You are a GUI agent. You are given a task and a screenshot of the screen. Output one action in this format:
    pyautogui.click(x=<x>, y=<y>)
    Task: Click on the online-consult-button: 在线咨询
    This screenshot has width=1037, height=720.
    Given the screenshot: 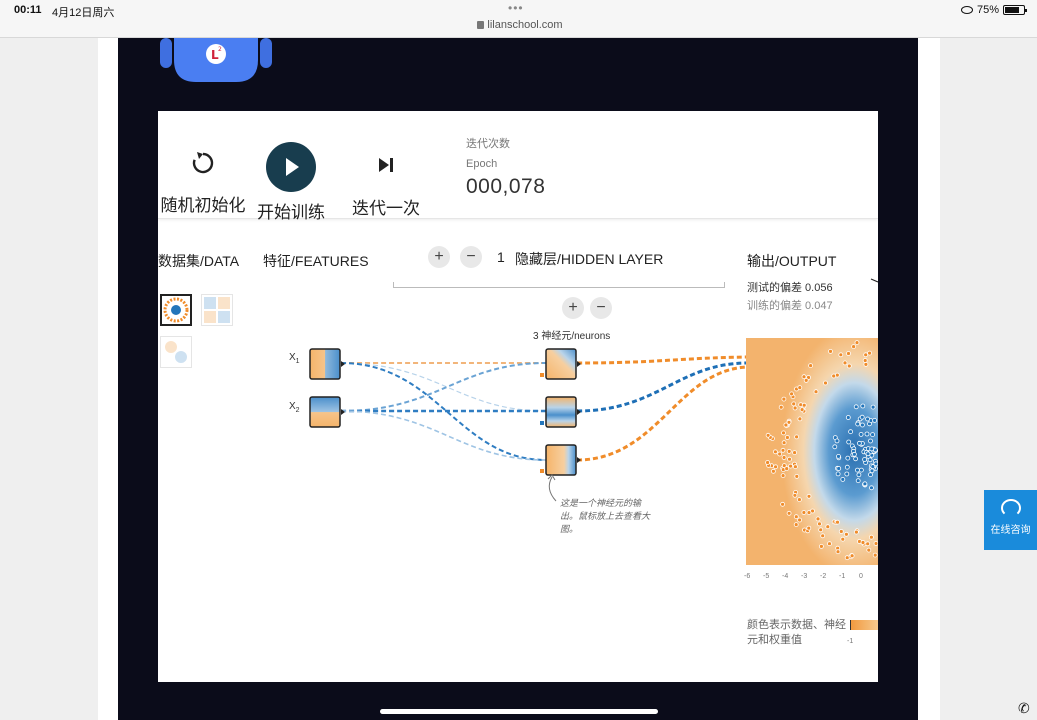 What is the action you would take?
    pyautogui.click(x=1010, y=520)
    